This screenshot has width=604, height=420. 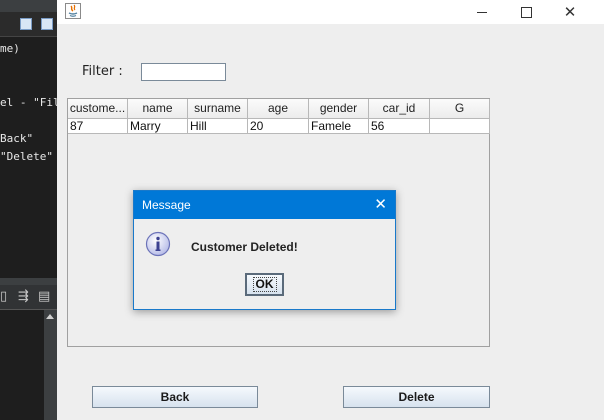 I want to click on table-cell: Marry, so click(x=158, y=126).